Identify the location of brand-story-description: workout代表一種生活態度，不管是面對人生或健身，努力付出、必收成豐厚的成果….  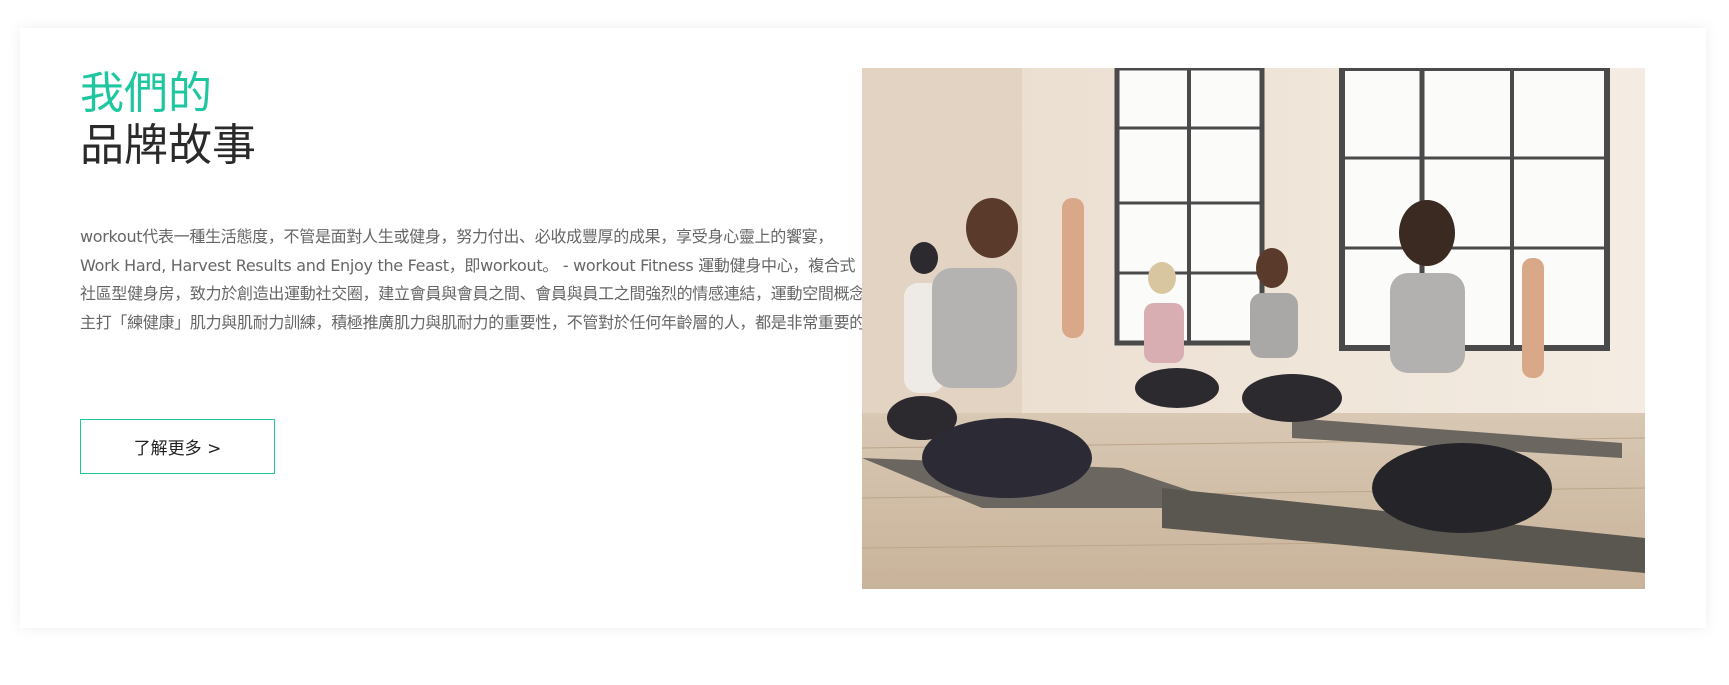
(473, 279).